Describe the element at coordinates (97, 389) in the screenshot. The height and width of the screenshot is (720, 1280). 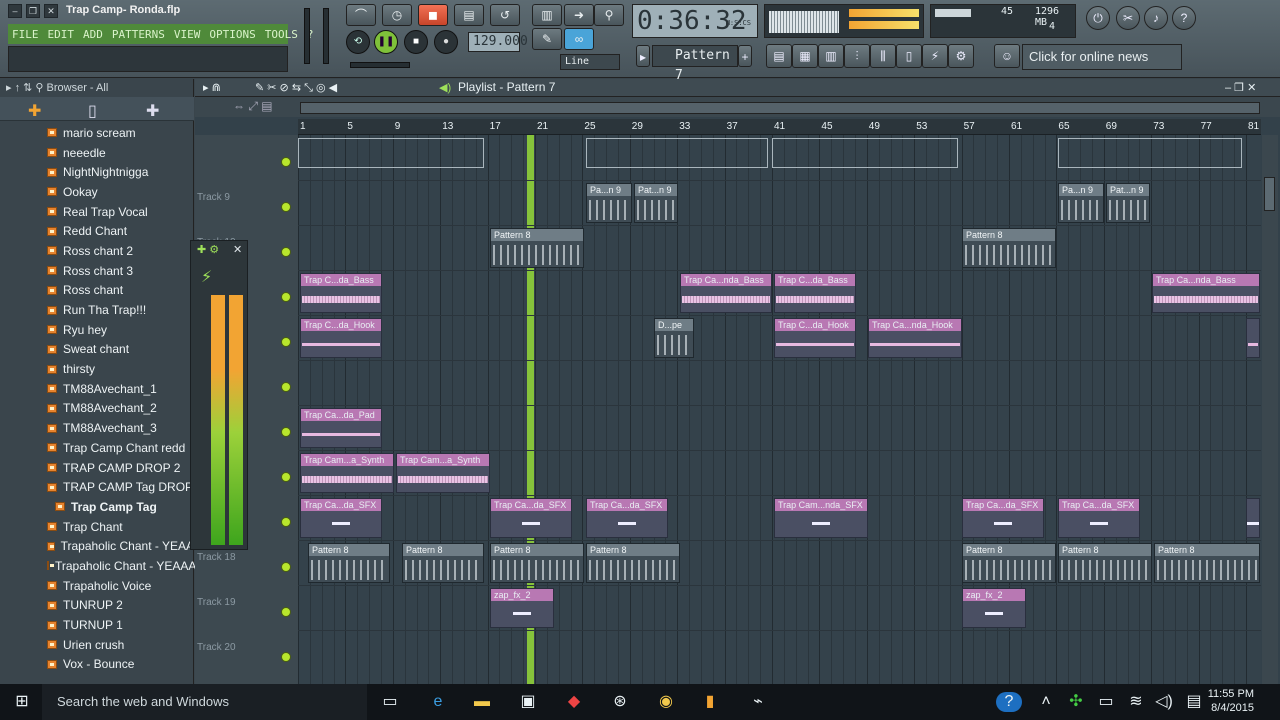
I see `browser-item: TM88Avechant_1` at that location.